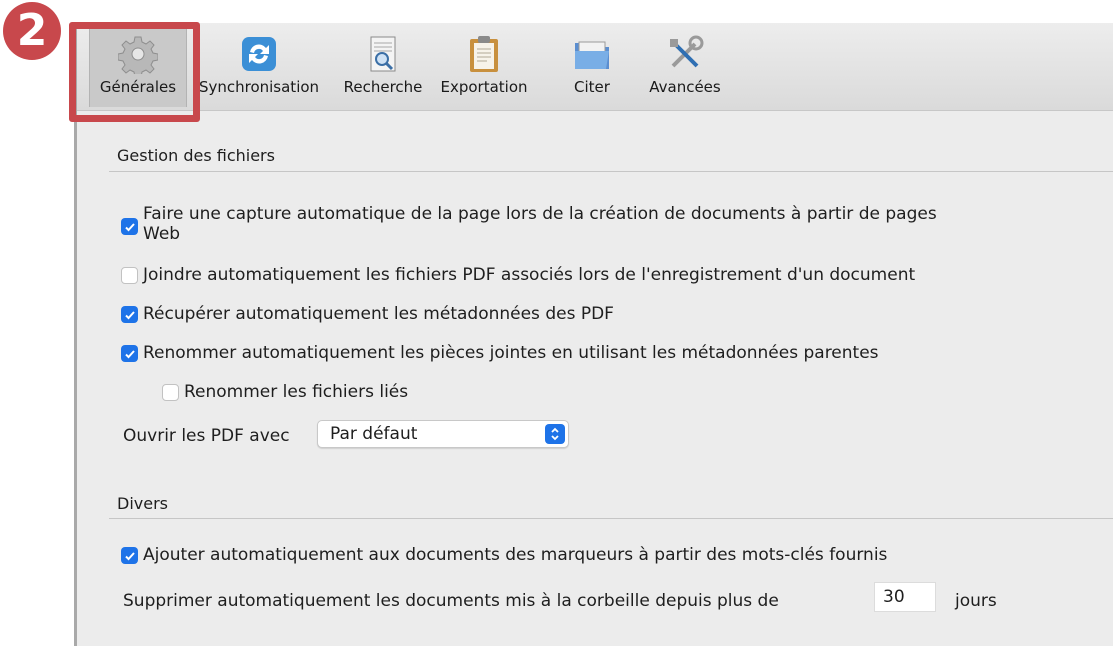  I want to click on trash-days-input: 30, so click(905, 597).